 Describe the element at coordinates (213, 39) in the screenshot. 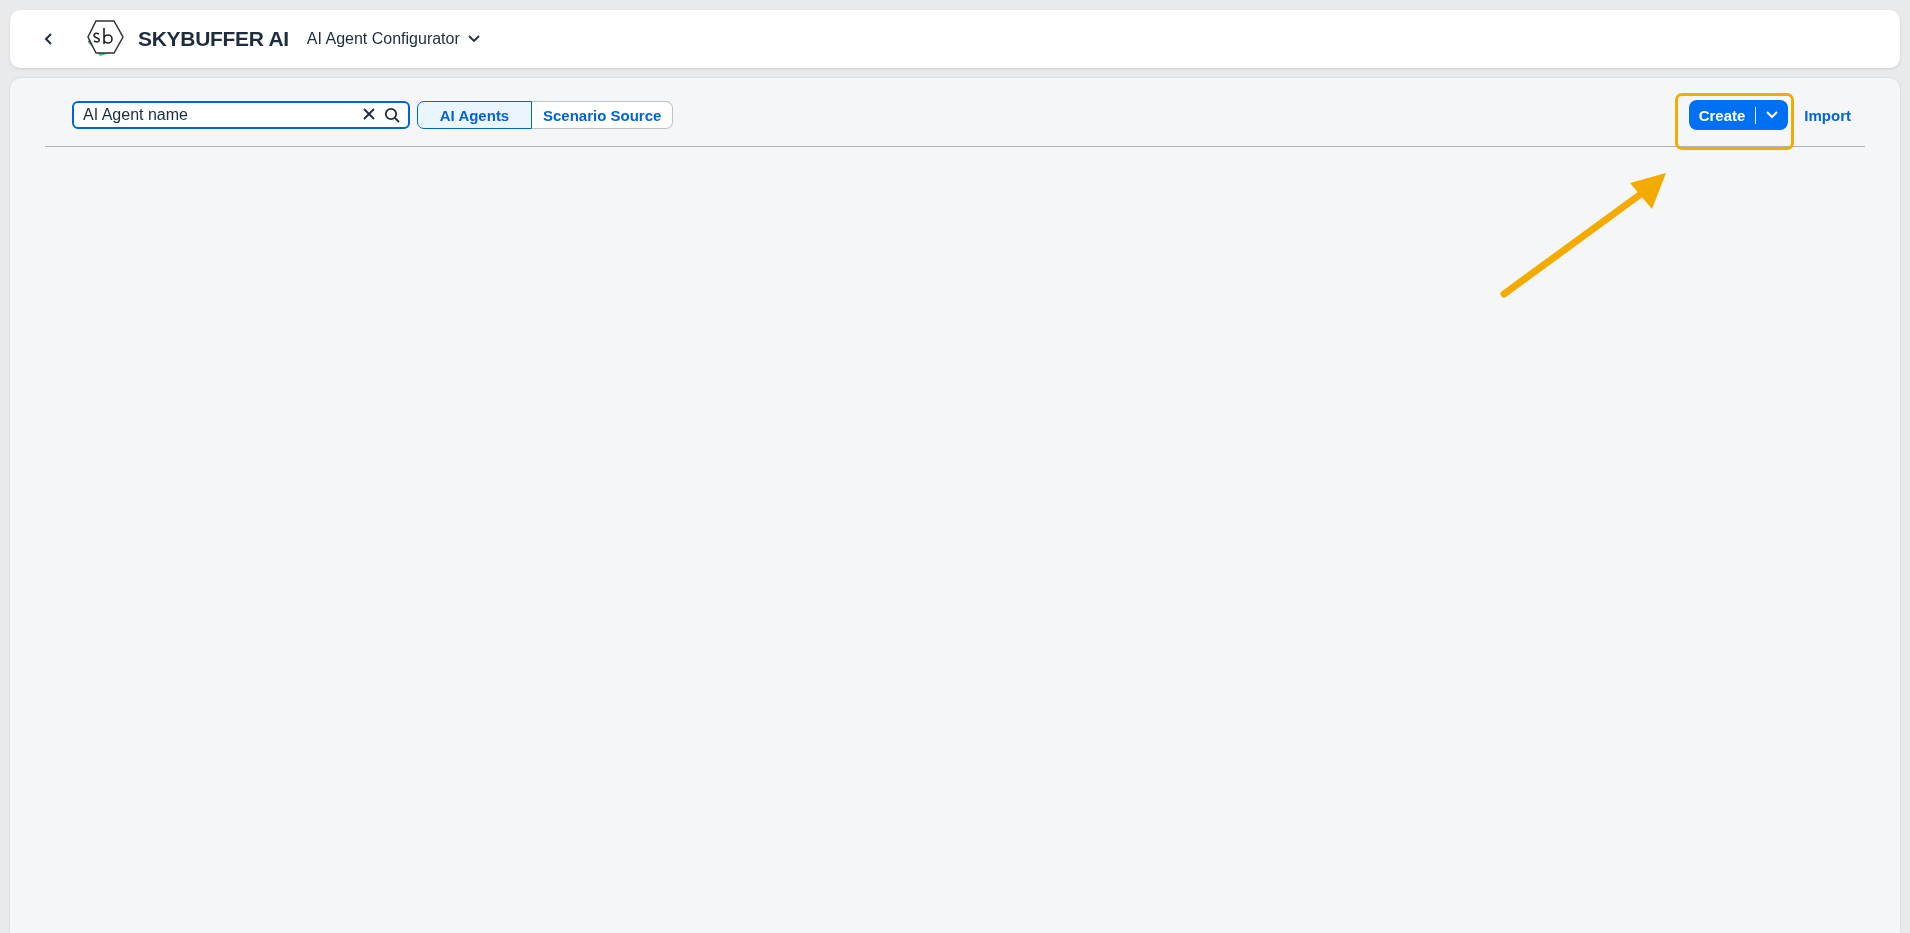

I see `brand-name: SKYBUFFER AI` at that location.